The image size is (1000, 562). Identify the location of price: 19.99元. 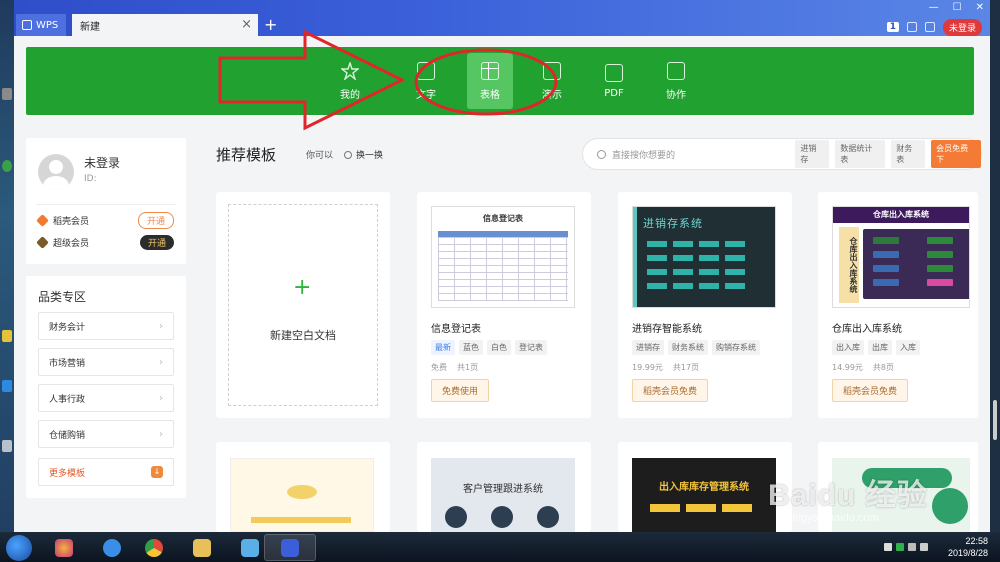
(647, 367).